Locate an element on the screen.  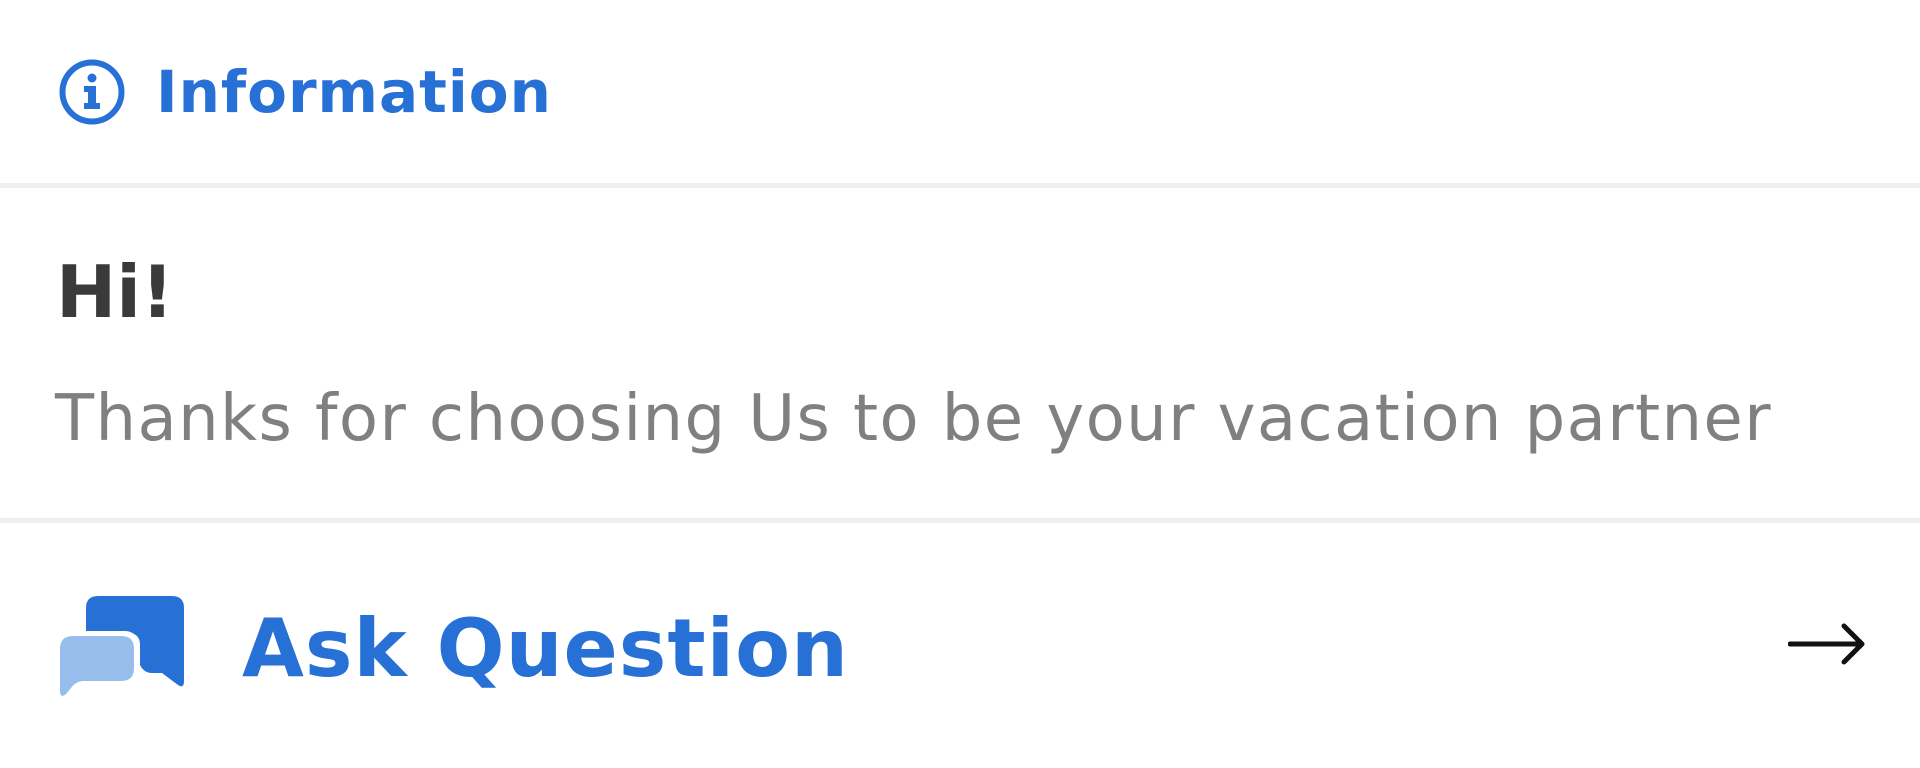
page-title: Information is located at coordinates (354, 92).